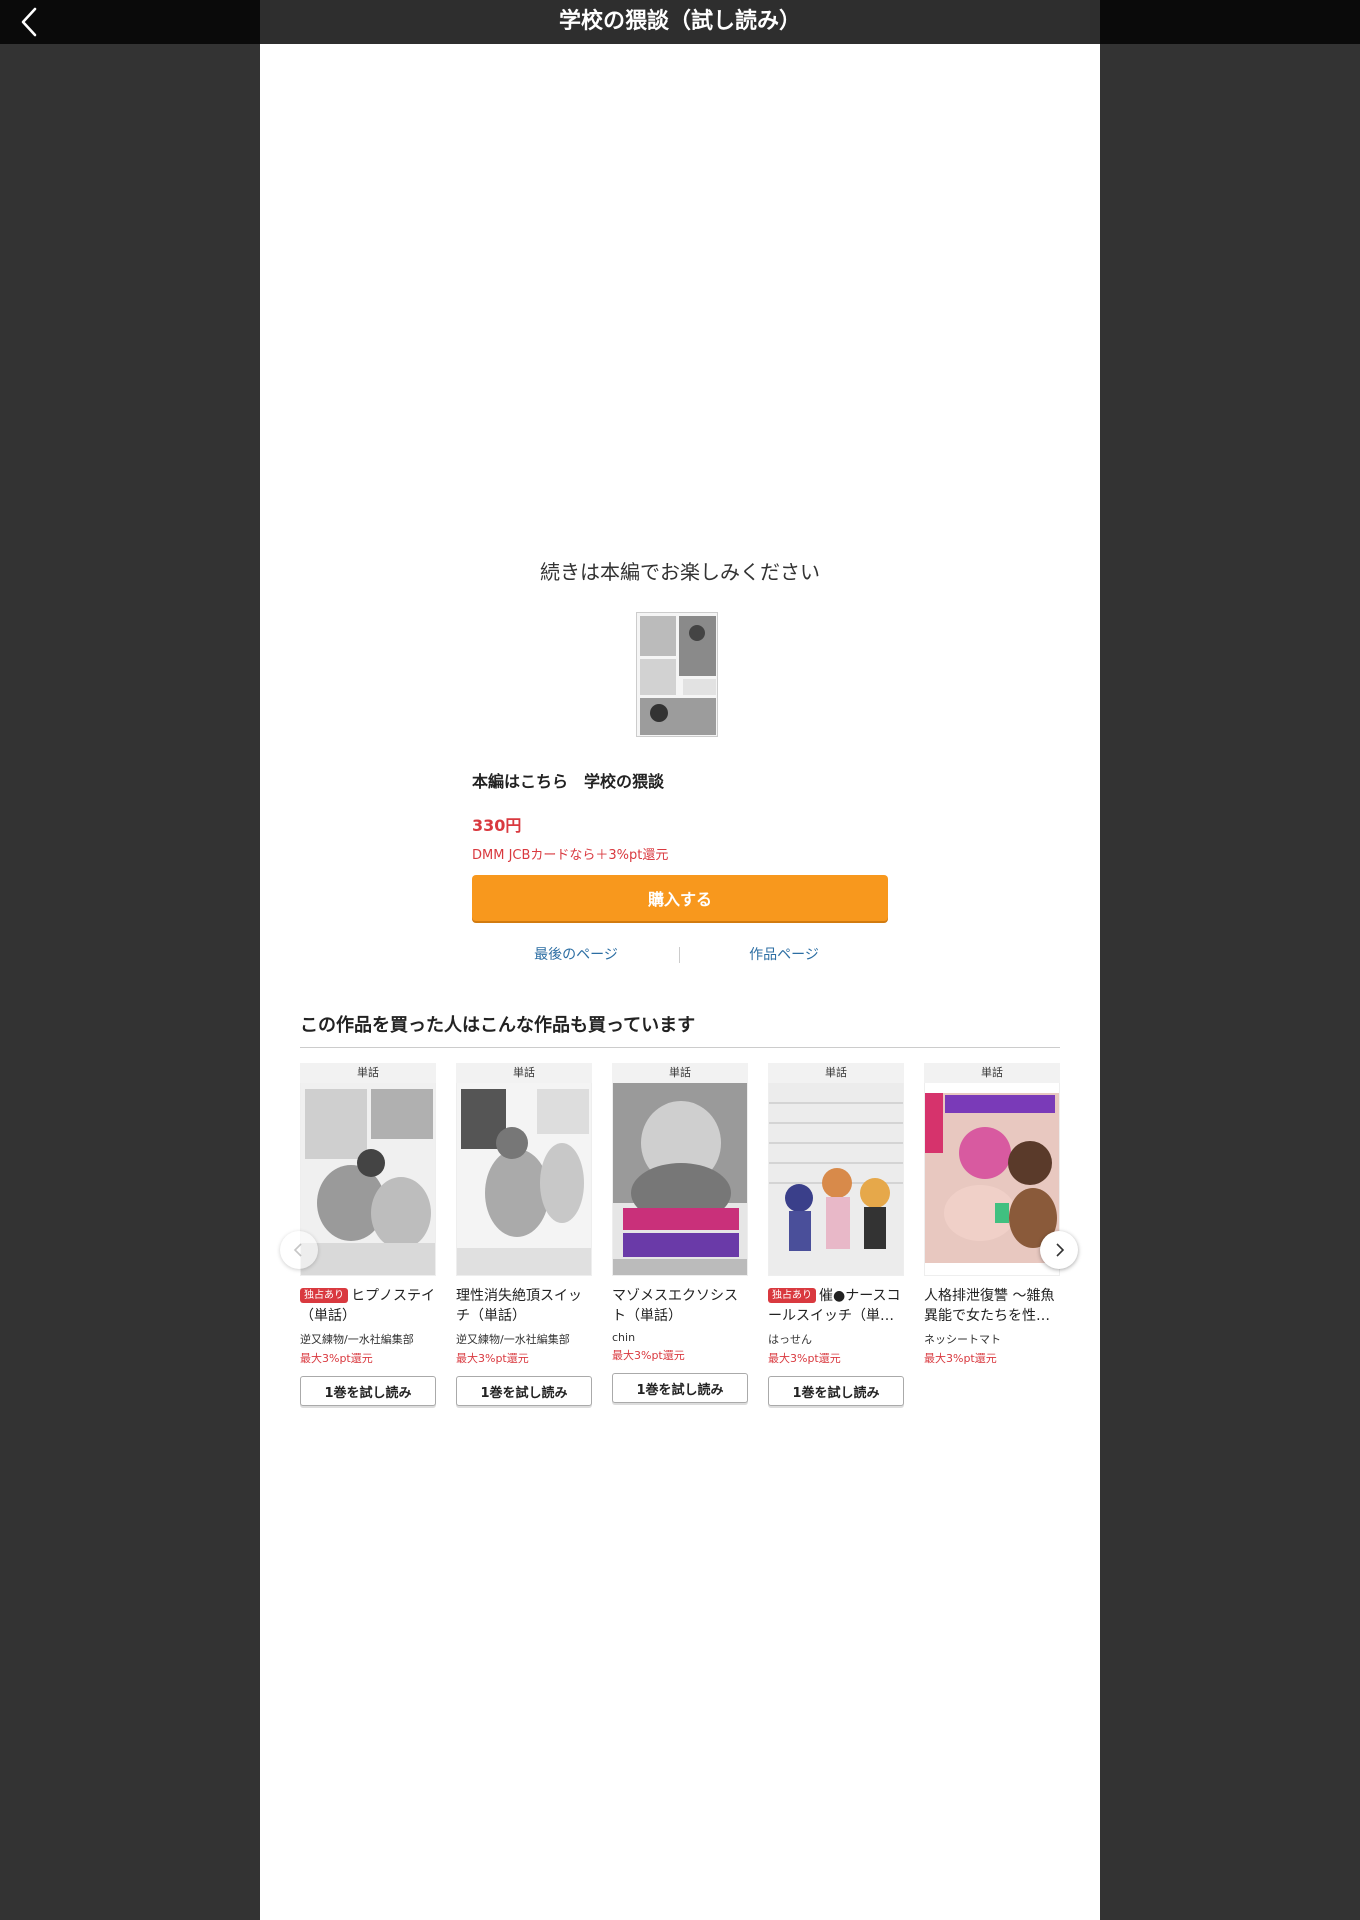  I want to click on main-work-link: 本編はこちら 学校の猥談, so click(680, 780).